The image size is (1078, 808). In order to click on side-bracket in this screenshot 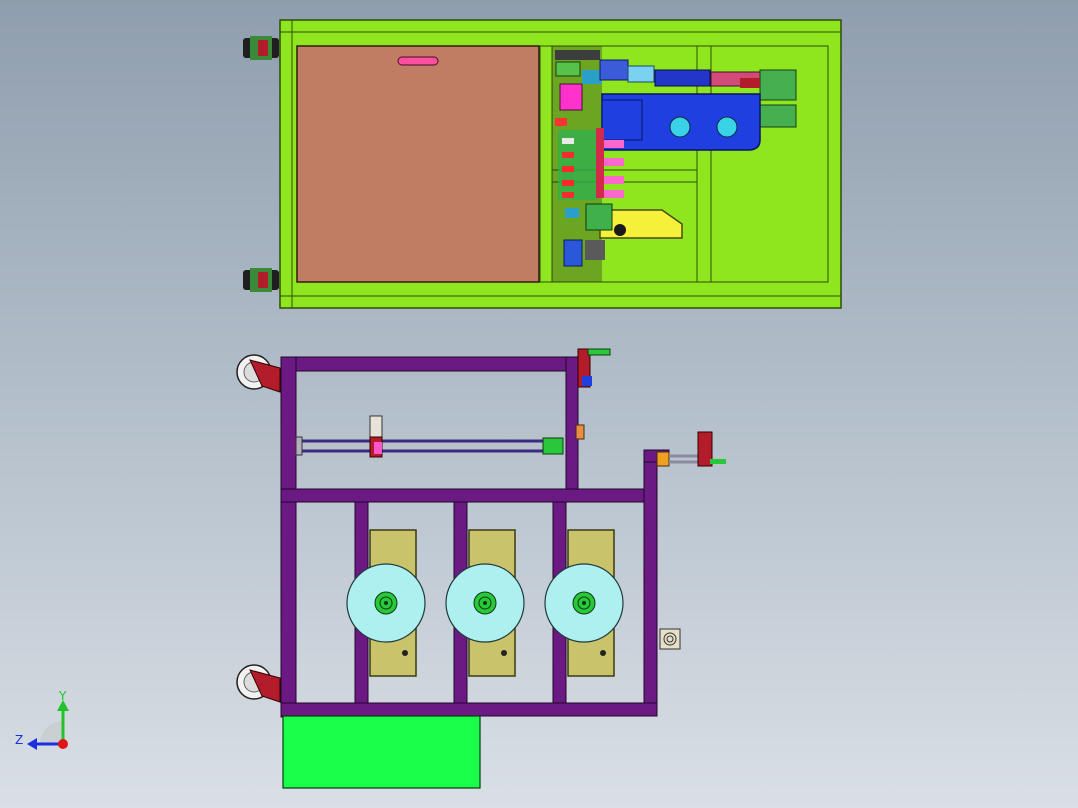, I will do `click(691, 449)`.